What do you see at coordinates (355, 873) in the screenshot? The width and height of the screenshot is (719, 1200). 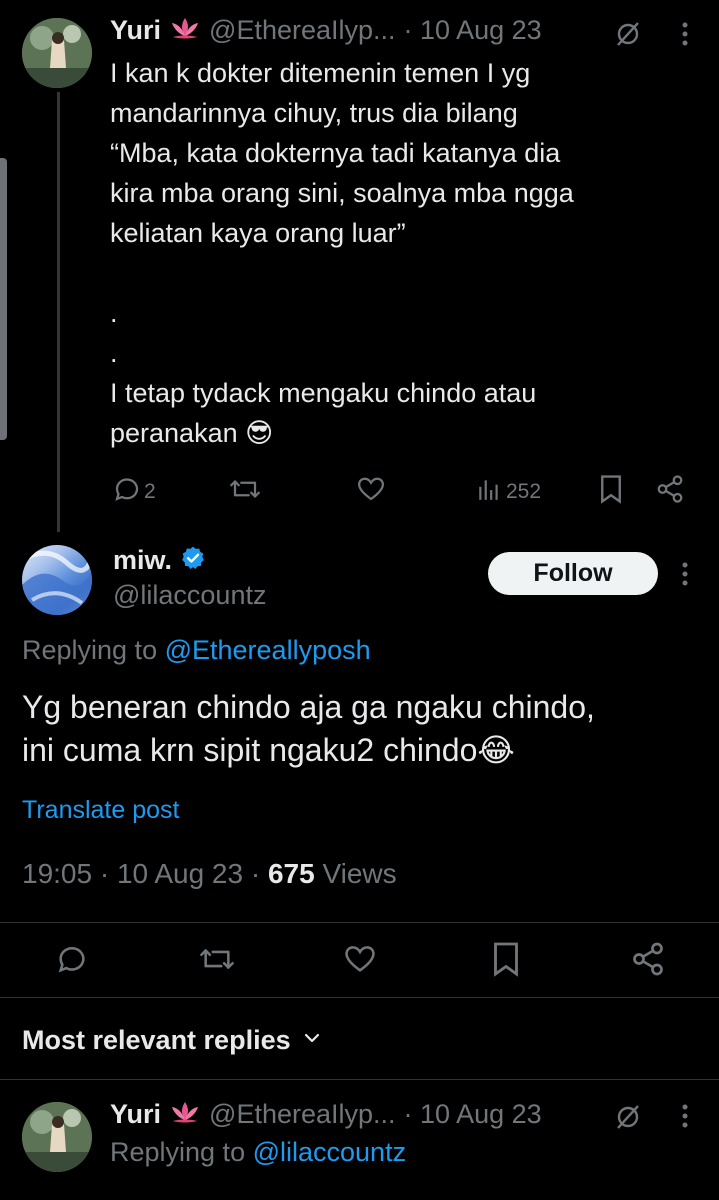 I see `views-label: Views` at bounding box center [355, 873].